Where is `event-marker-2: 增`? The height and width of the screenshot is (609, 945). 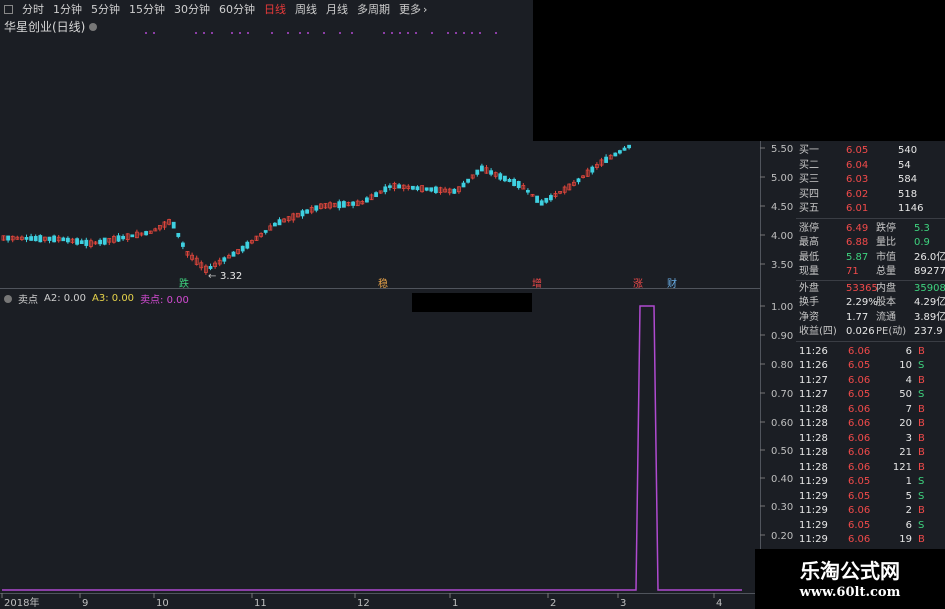
event-marker-2: 增 is located at coordinates (537, 283).